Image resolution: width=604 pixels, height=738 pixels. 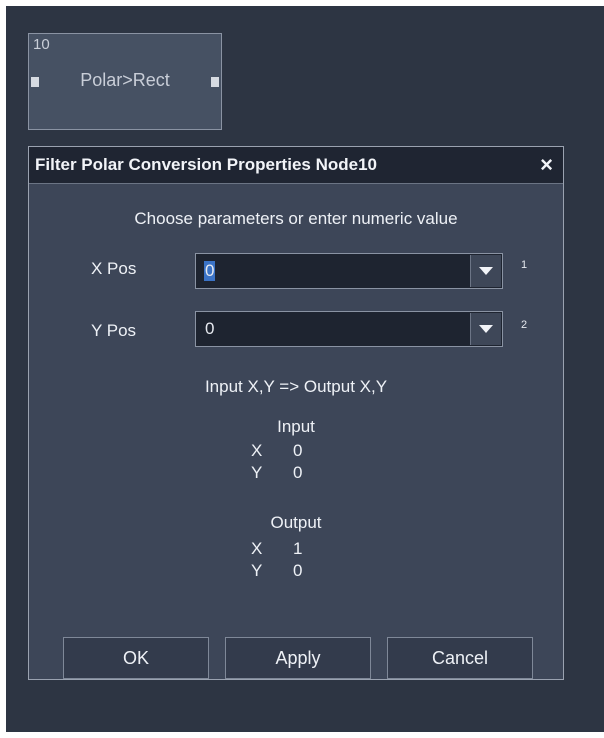 I want to click on output-y-value: 0, so click(x=298, y=570).